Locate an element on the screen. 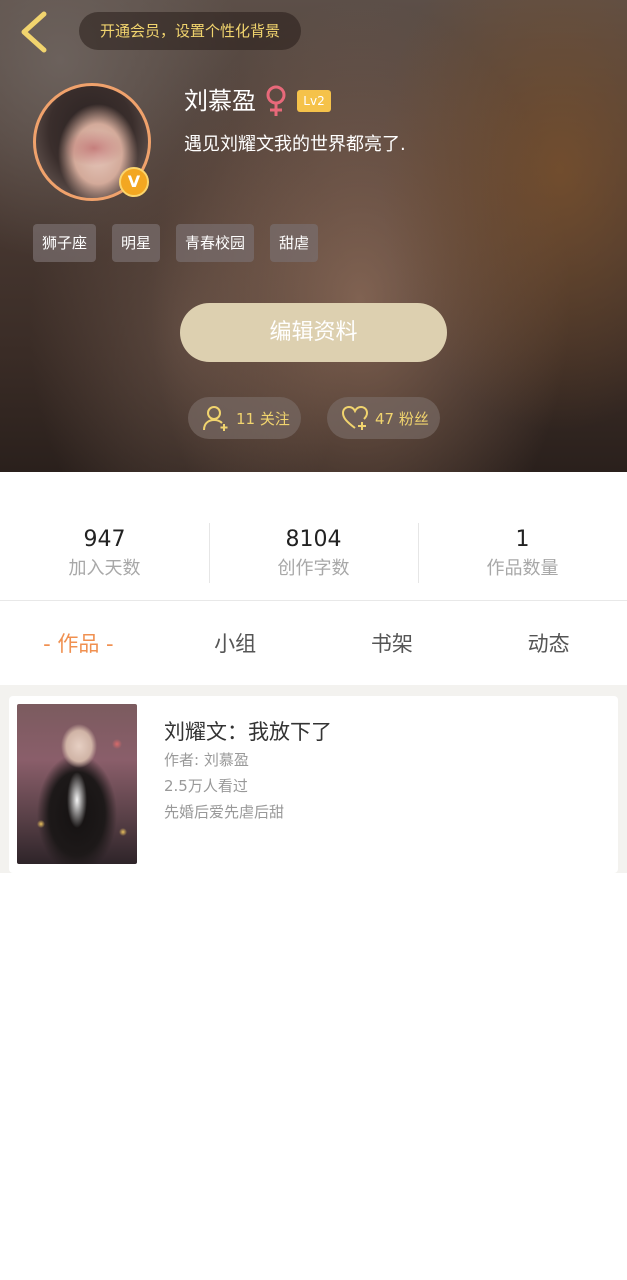 Image resolution: width=627 pixels, height=1280 pixels. tag-item: 甜虐 is located at coordinates (294, 243).